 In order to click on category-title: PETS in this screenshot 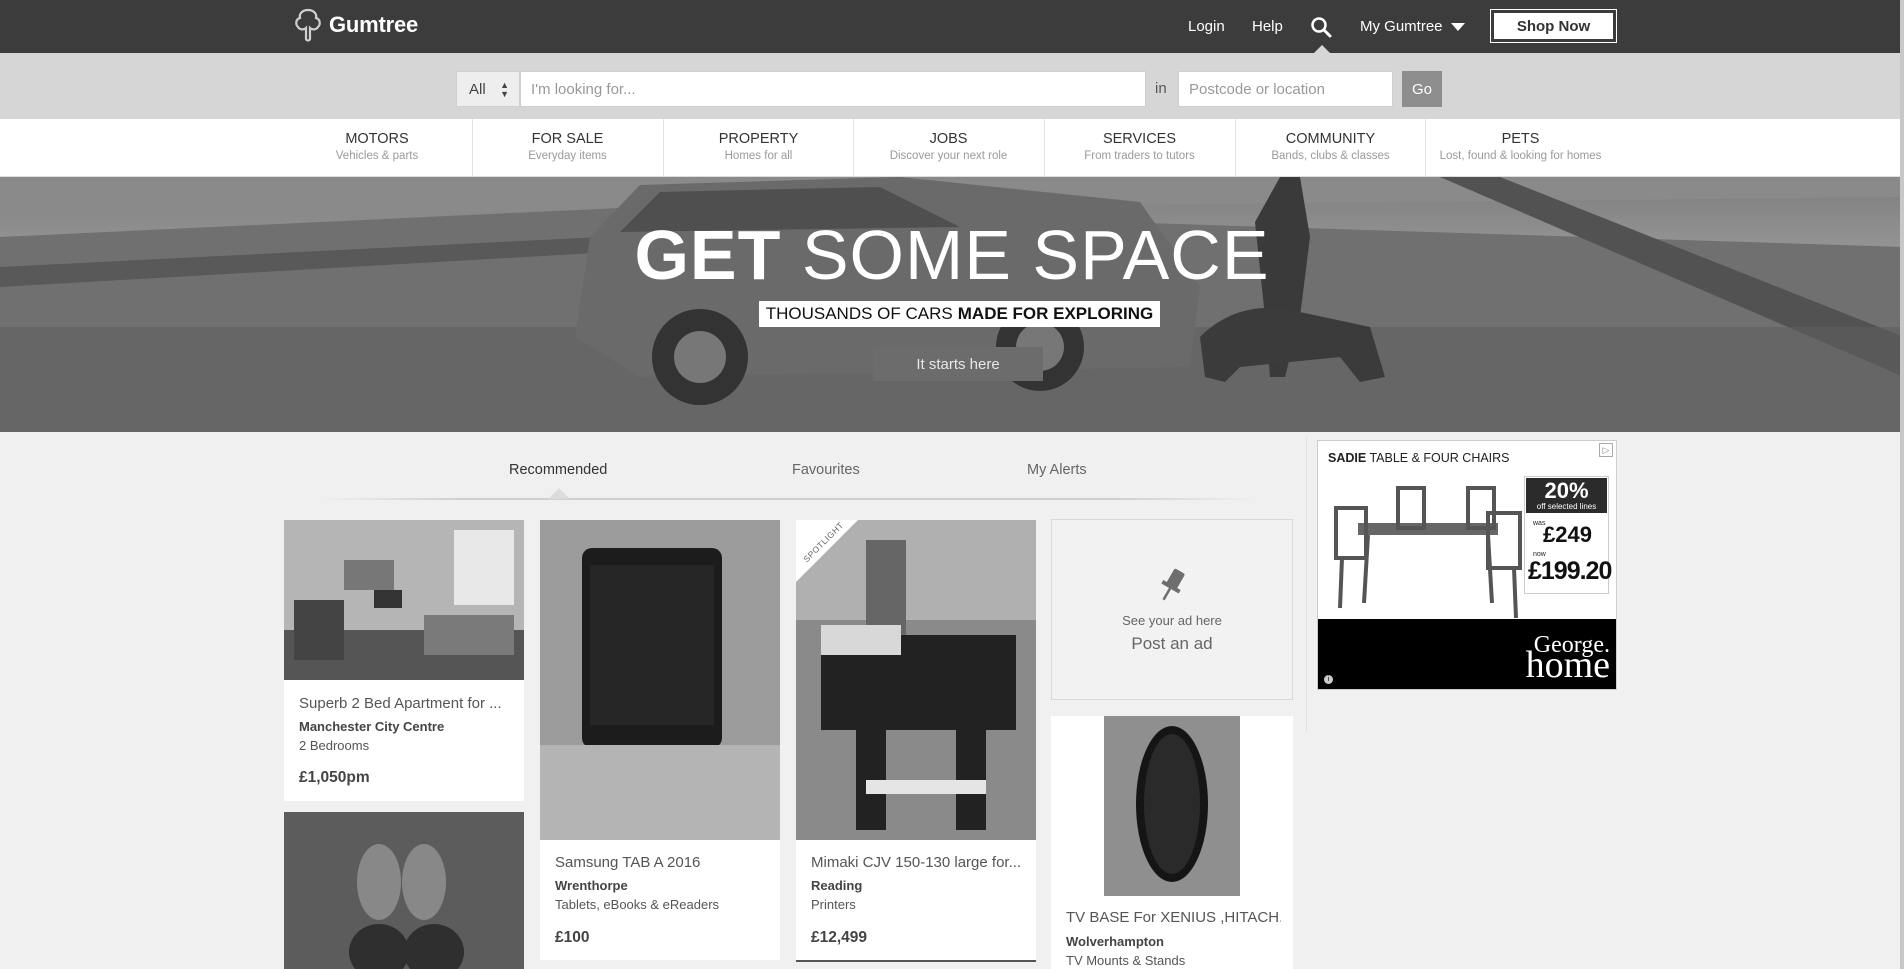, I will do `click(1520, 139)`.